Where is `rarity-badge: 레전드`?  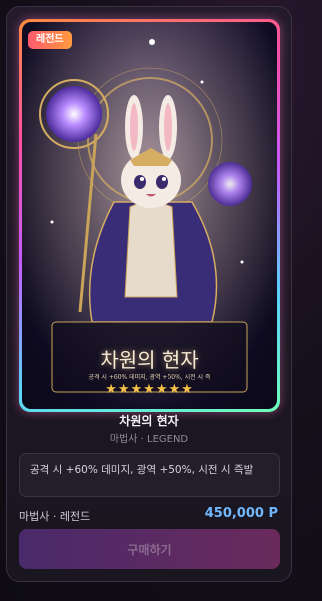
rarity-badge: 레전드 is located at coordinates (50, 40).